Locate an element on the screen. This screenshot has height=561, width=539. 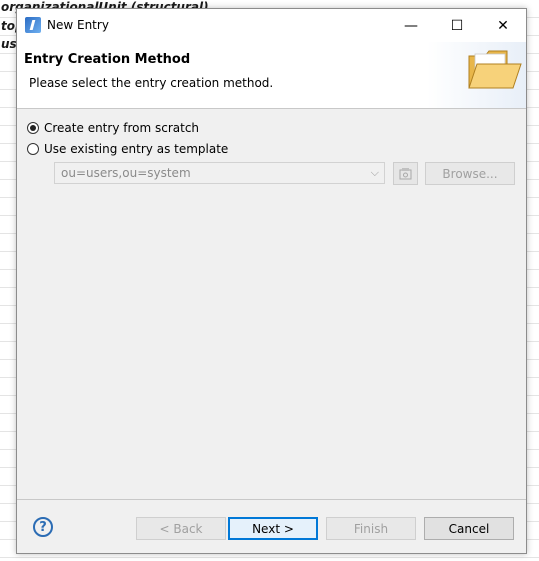
minimize-icon: — is located at coordinates (411, 25).